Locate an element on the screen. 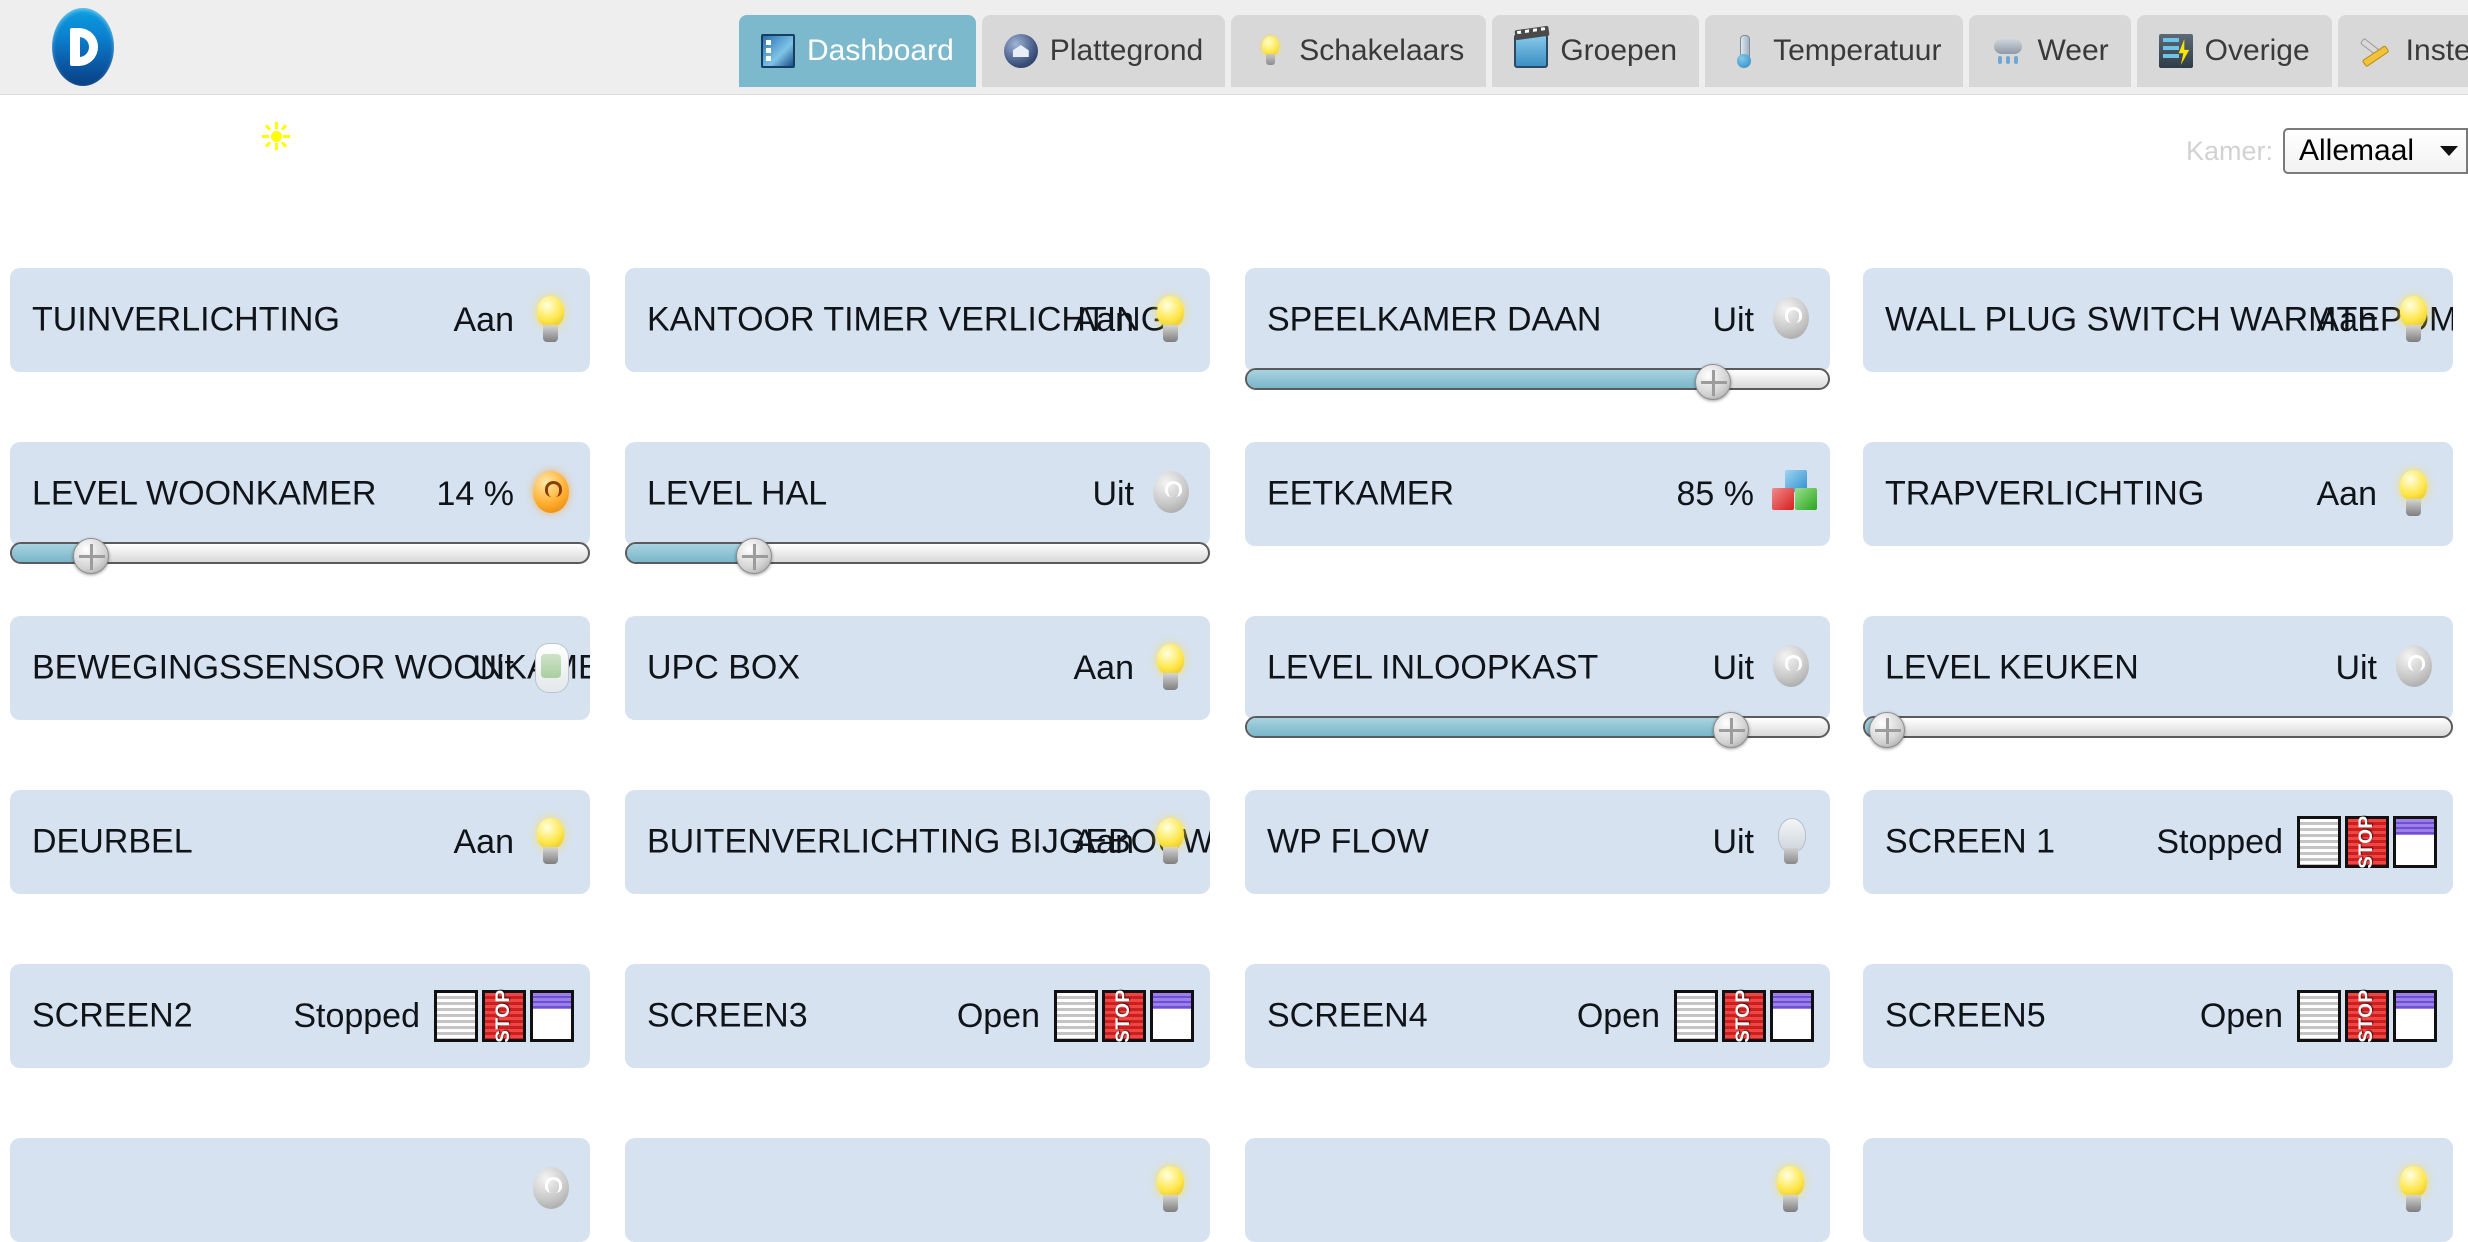 The image size is (2468, 1242). room-filter-select: Allemaal is located at coordinates (2375, 151).